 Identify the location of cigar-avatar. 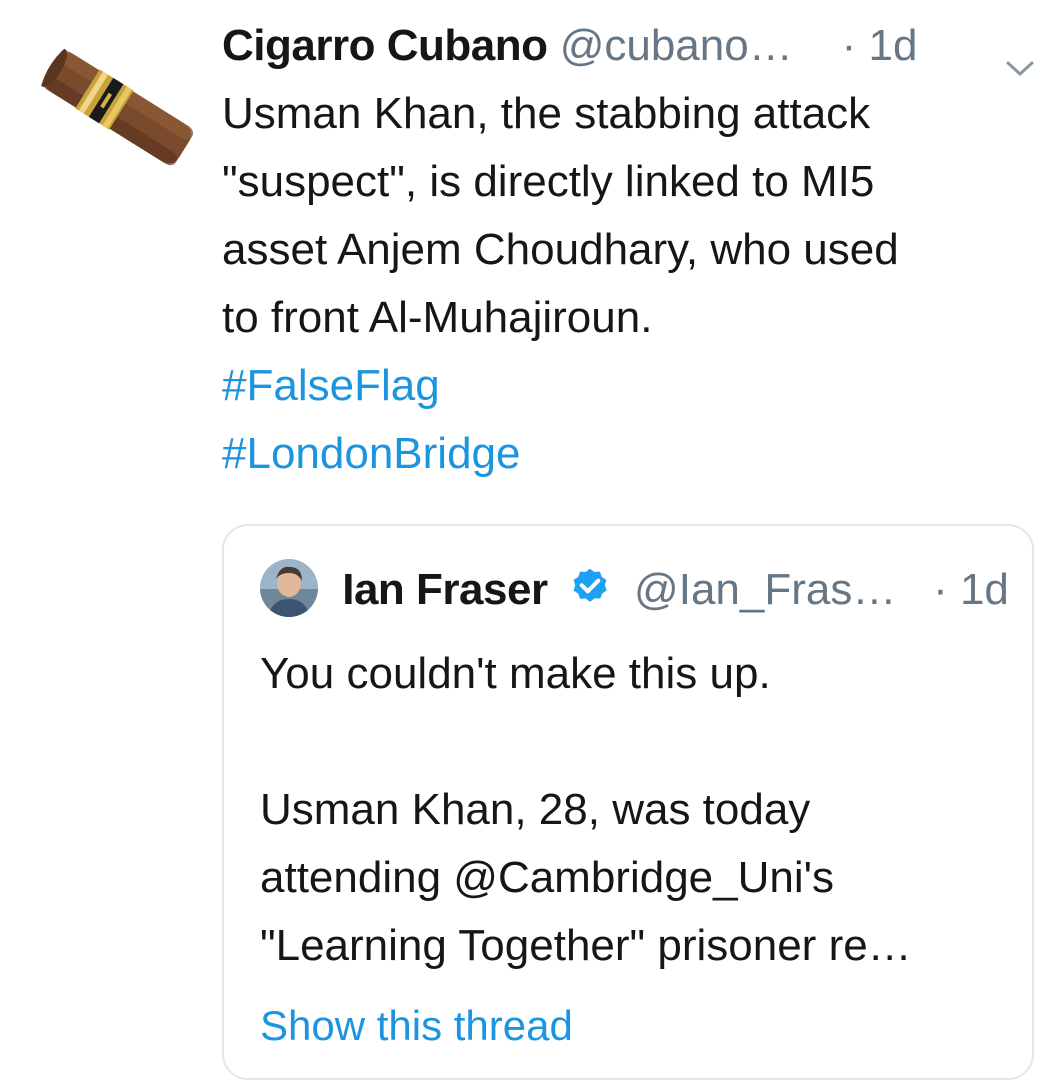
(118, 108).